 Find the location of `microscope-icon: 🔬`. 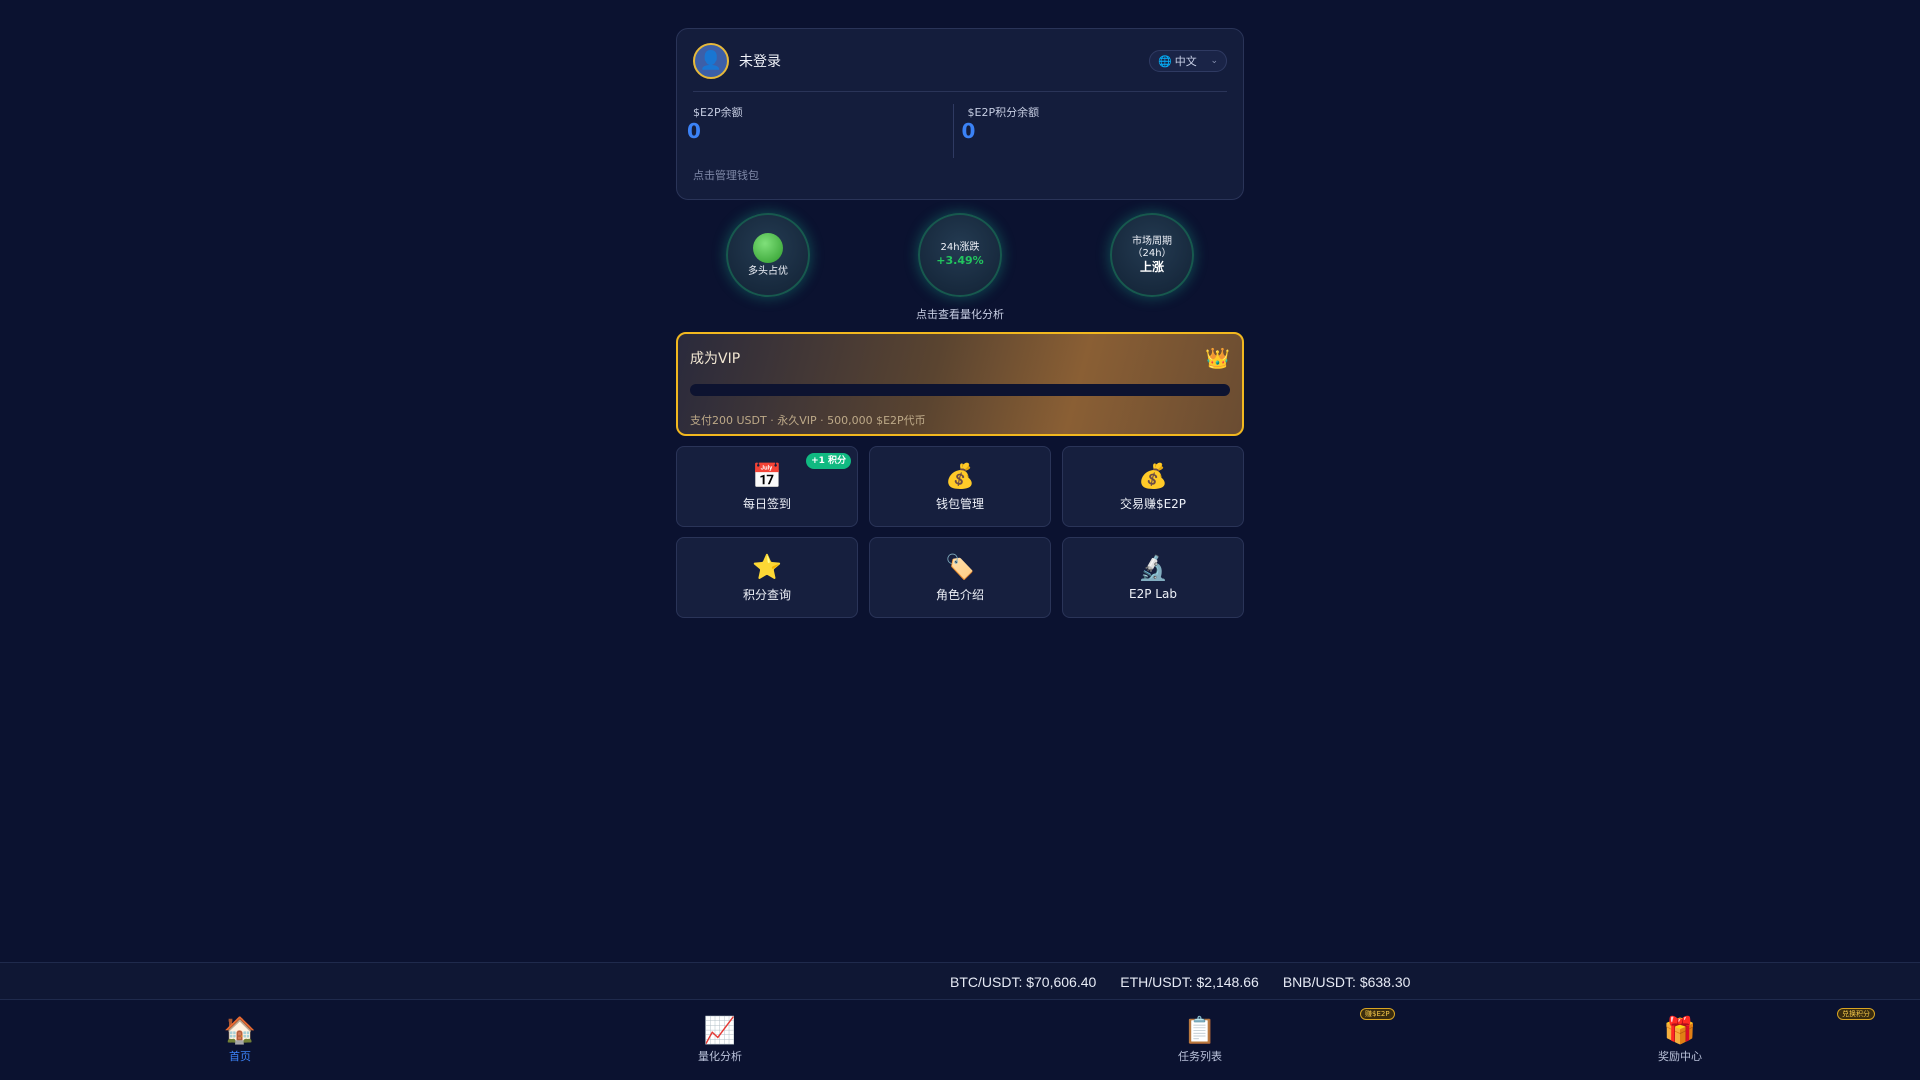

microscope-icon: 🔬 is located at coordinates (1153, 568).